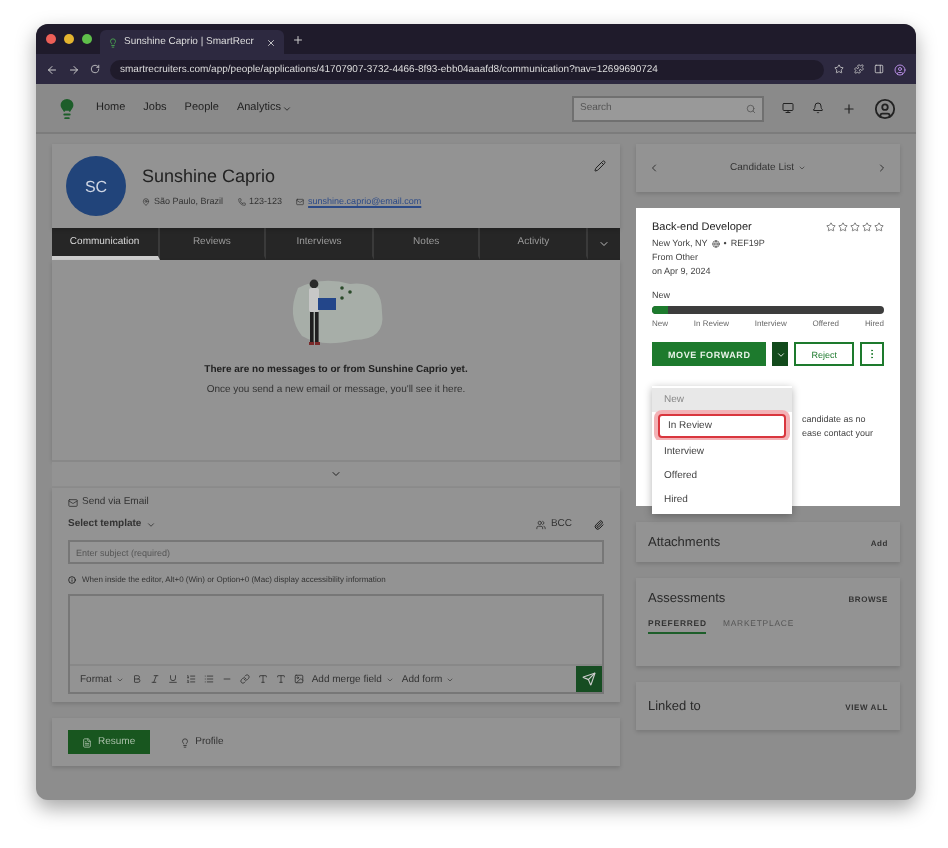 This screenshot has height=848, width=948. Describe the element at coordinates (298, 39) in the screenshot. I see `new-tab-icon` at that location.